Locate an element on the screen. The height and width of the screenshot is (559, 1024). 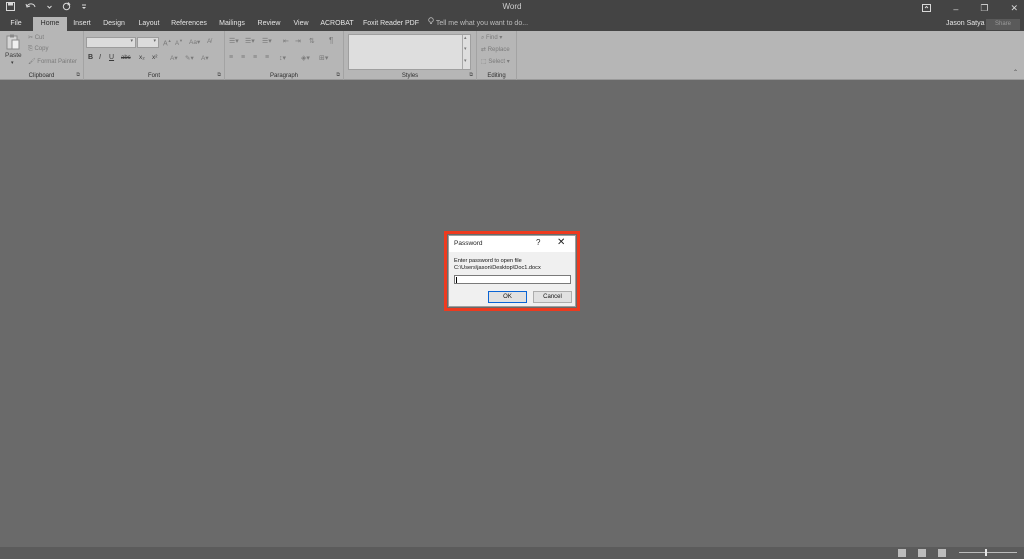
format-painter-button: 🖌 Format Painter is located at coordinates (52, 61).